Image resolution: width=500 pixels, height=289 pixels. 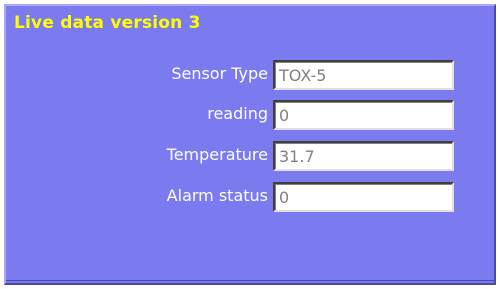 What do you see at coordinates (107, 23) in the screenshot?
I see `panel-title: Live data version 3` at bounding box center [107, 23].